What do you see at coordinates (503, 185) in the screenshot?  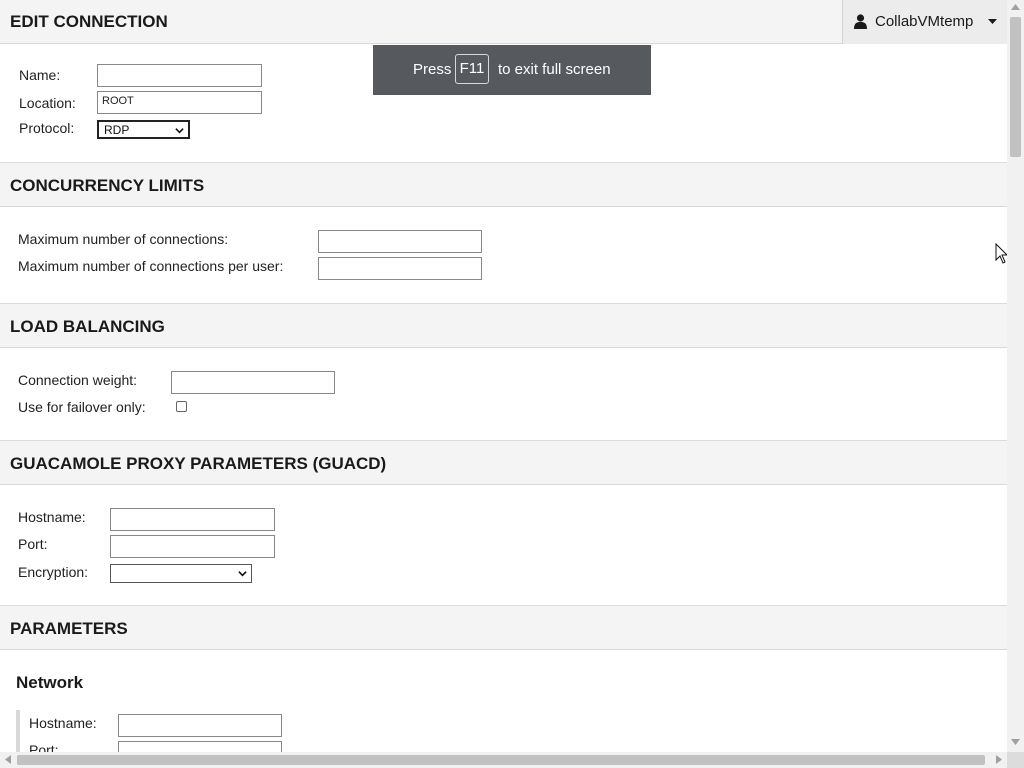 I see `concurrency-header: CONCURRENCY LIMITS` at bounding box center [503, 185].